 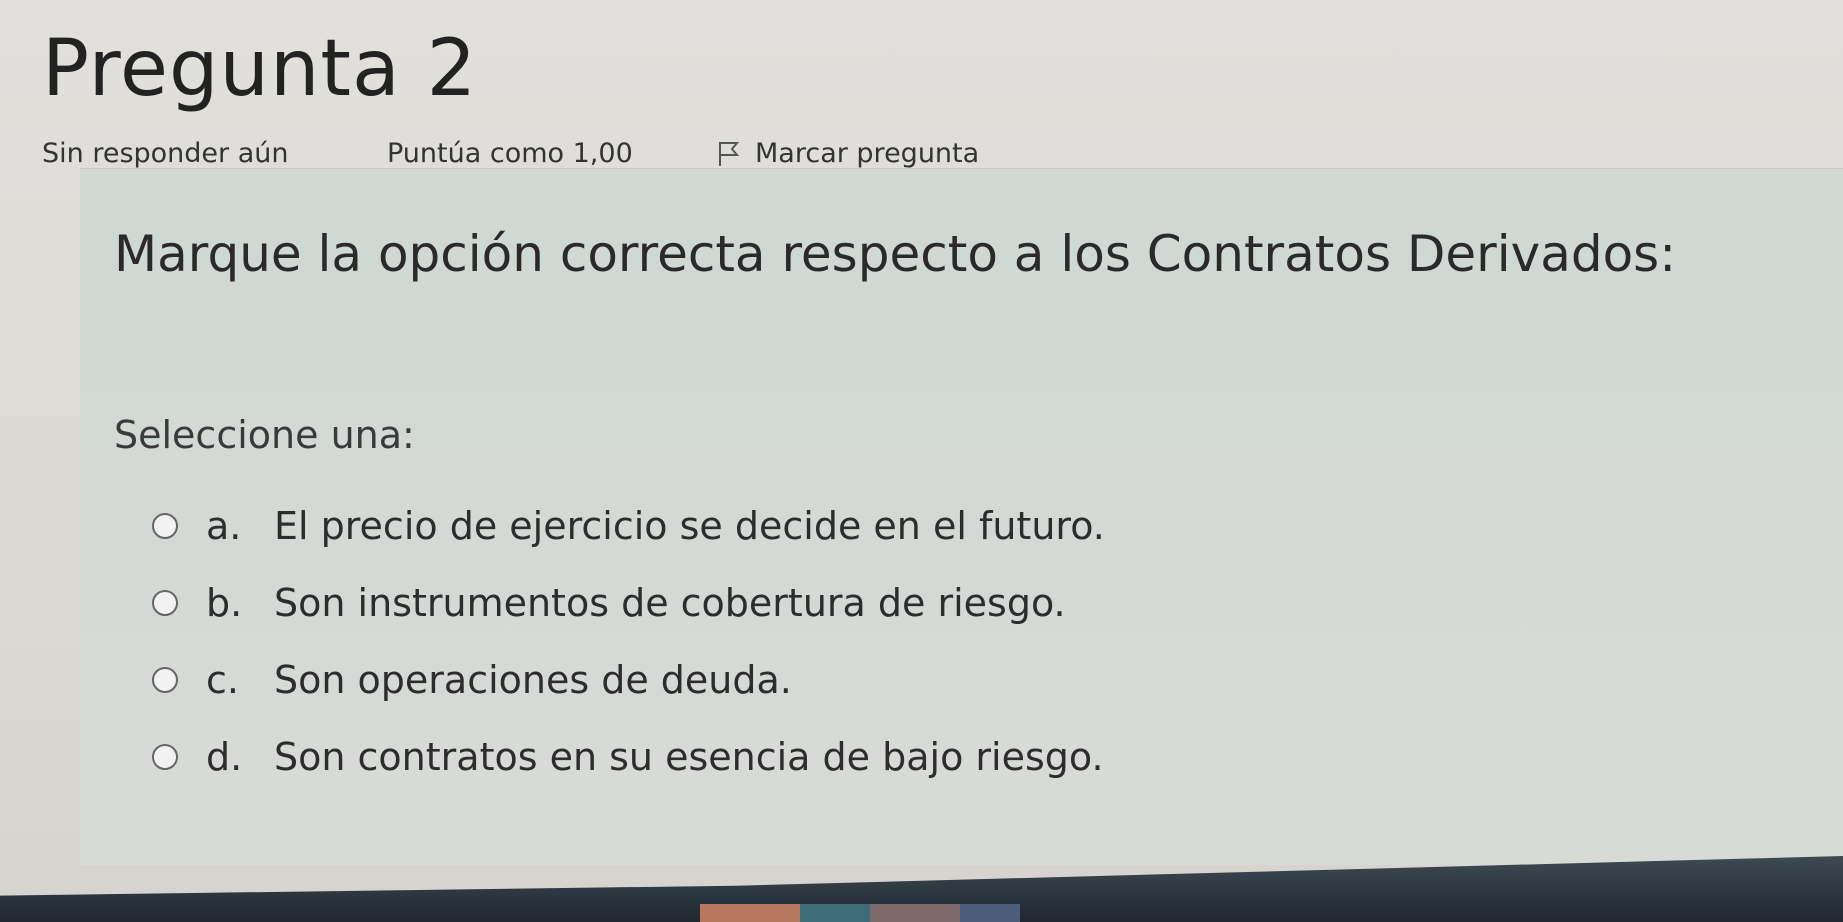 I want to click on question-header: Pregunta 2, so click(x=259, y=69).